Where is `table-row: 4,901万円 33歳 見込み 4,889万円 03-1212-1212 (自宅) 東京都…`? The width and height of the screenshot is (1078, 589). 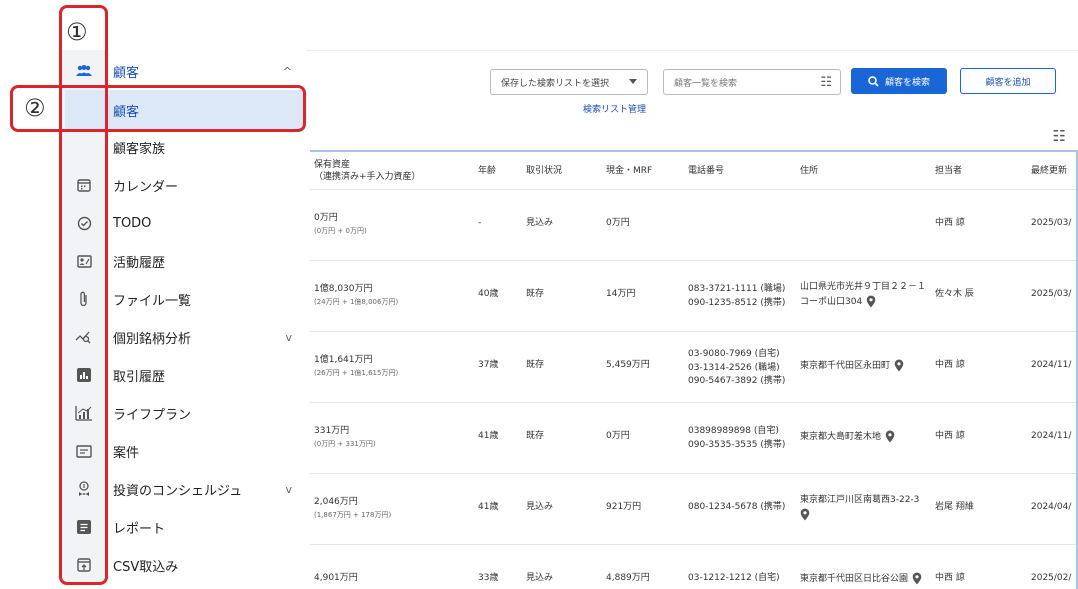 table-row: 4,901万円 33歳 見込み 4,889万円 03-1212-1212 (自宅) 東京都… is located at coordinates (693, 566).